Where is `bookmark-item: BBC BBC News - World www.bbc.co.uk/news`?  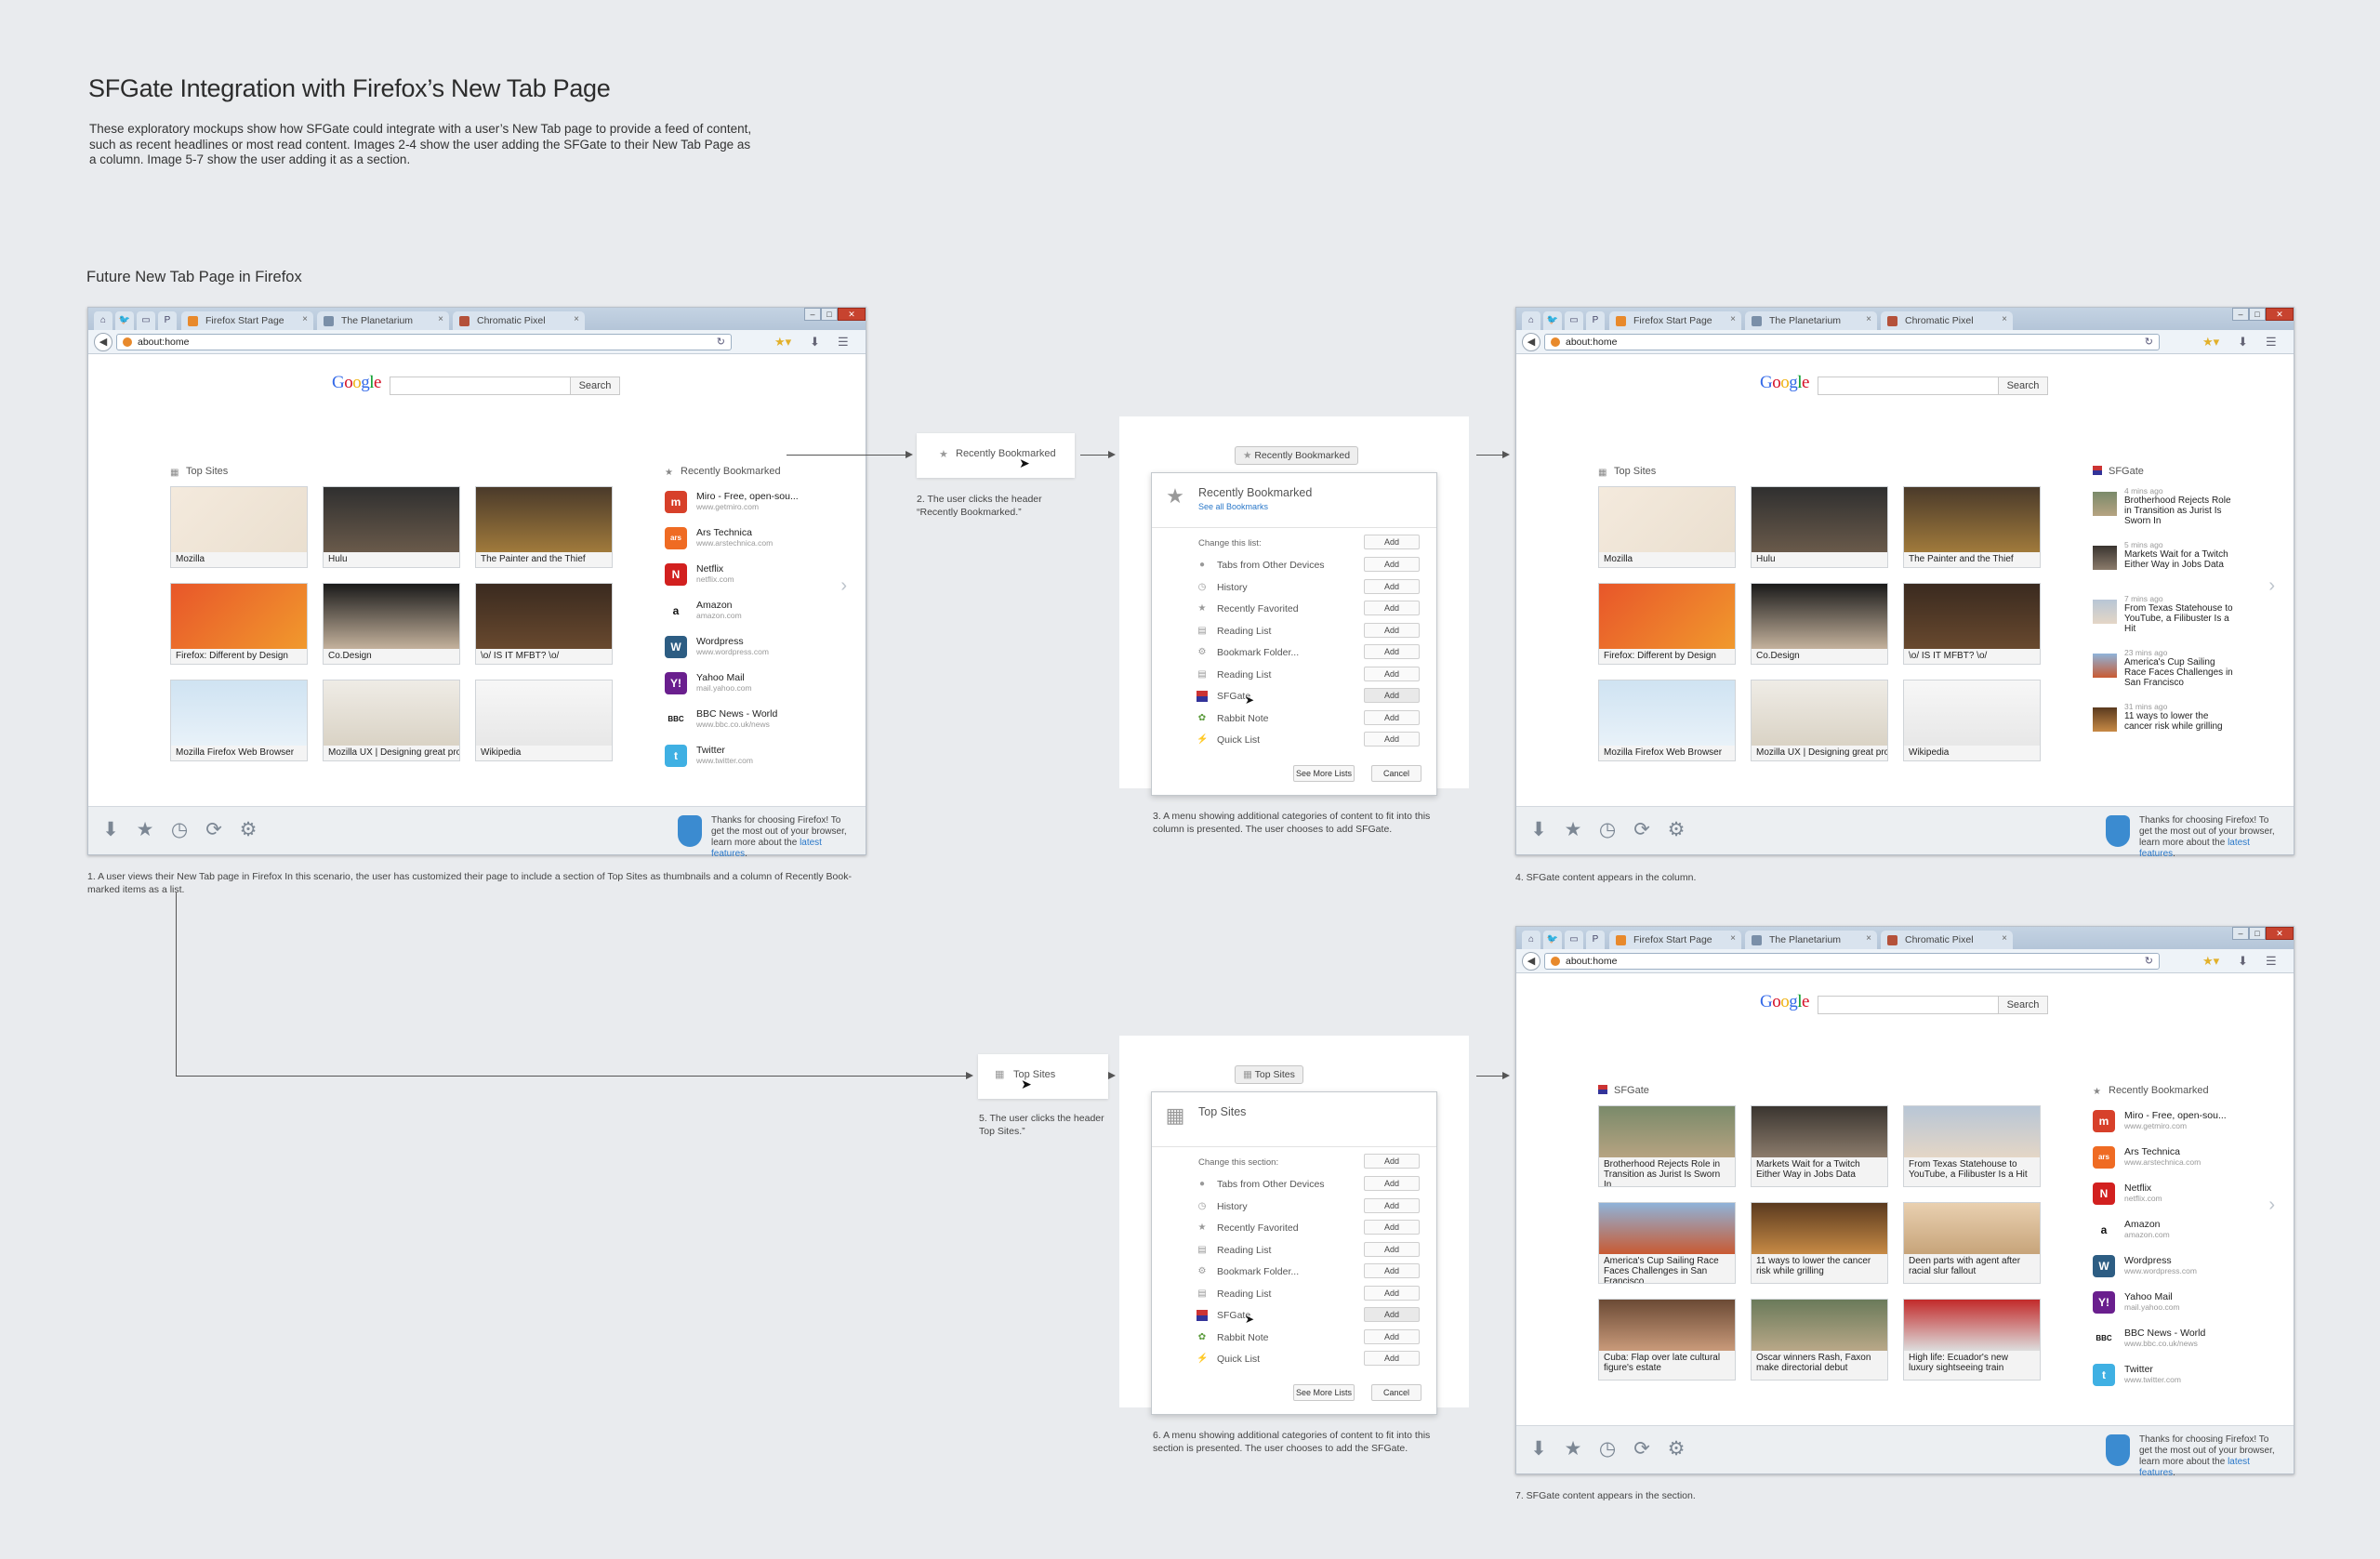
bookmark-item: BBC BBC News - World www.bbc.co.uk/news is located at coordinates (739, 721).